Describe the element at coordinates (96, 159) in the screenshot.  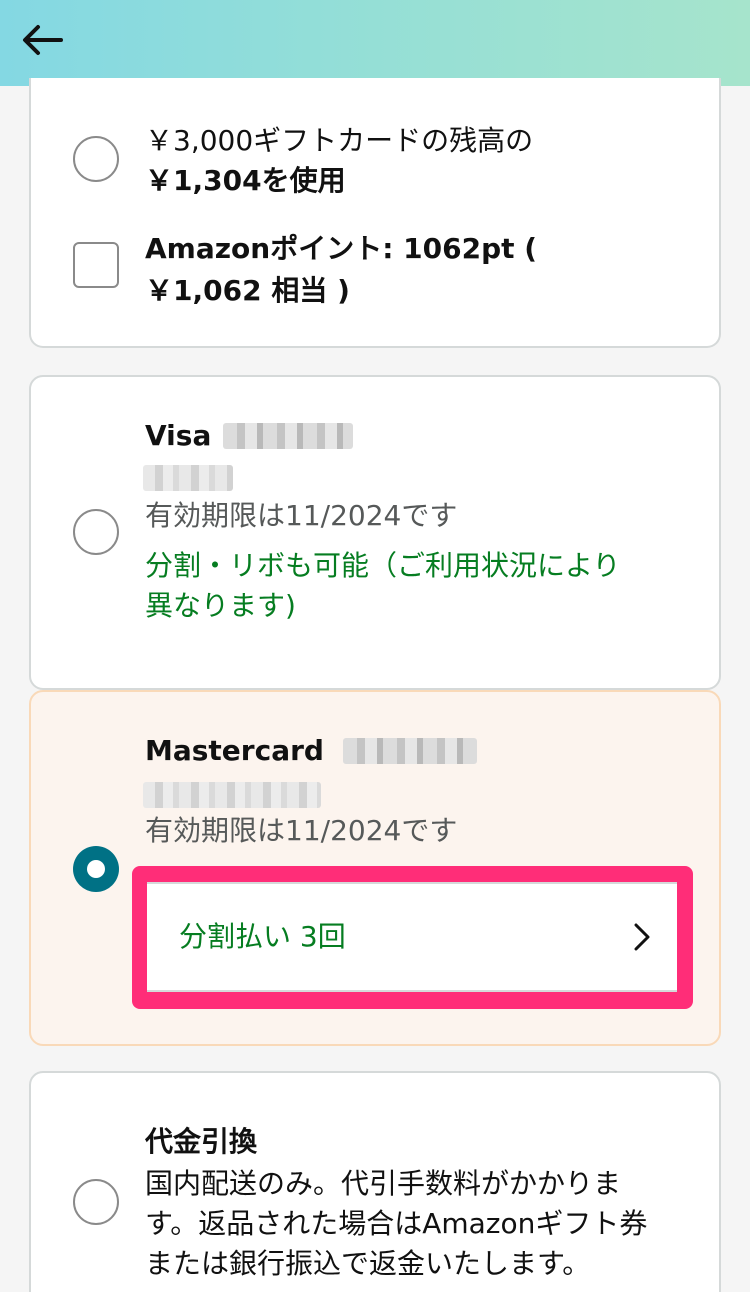
I see `gift-card-radio` at that location.